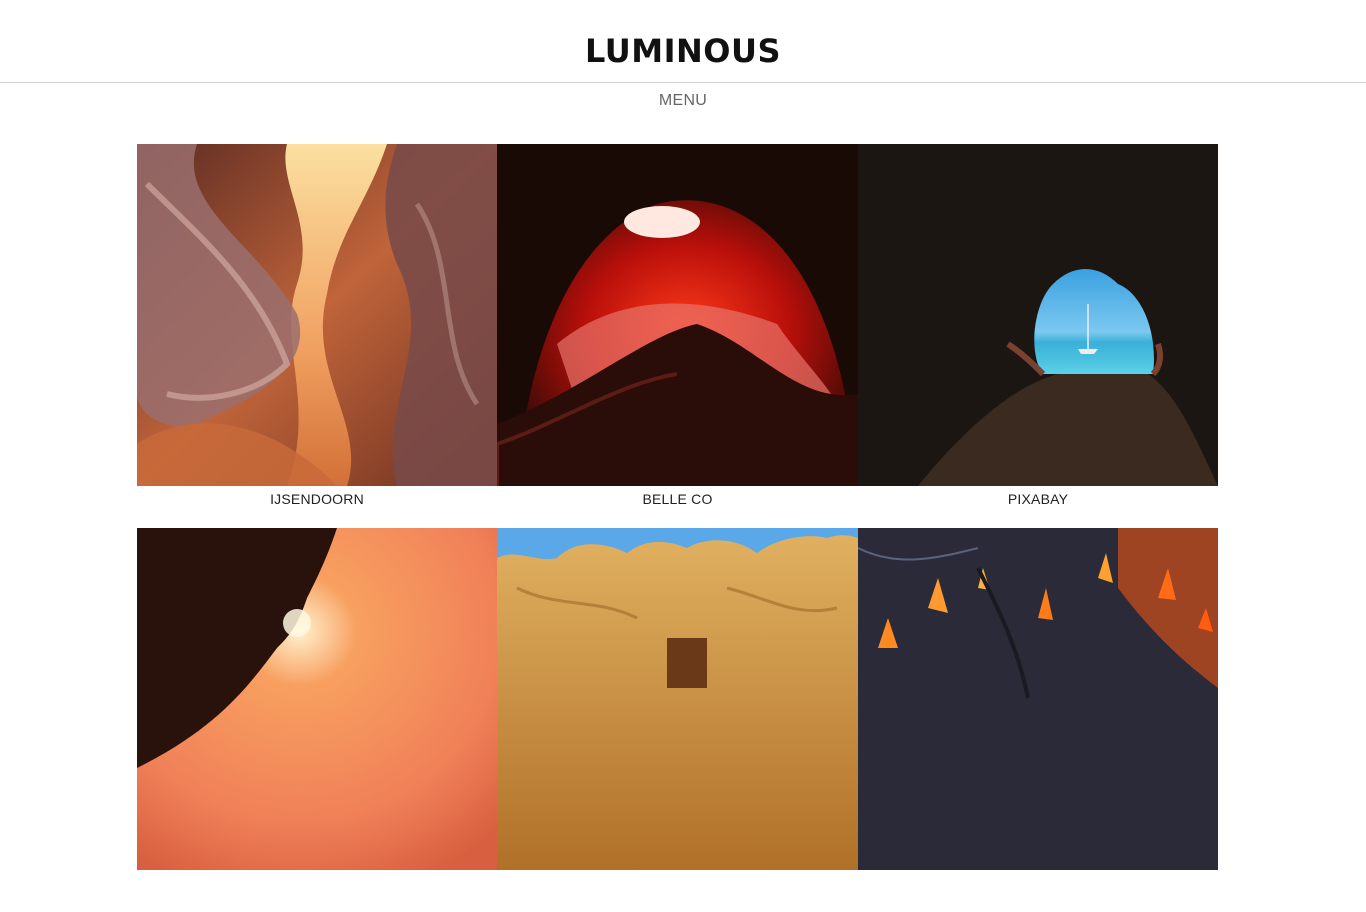  I want to click on lava-photo, so click(1038, 699).